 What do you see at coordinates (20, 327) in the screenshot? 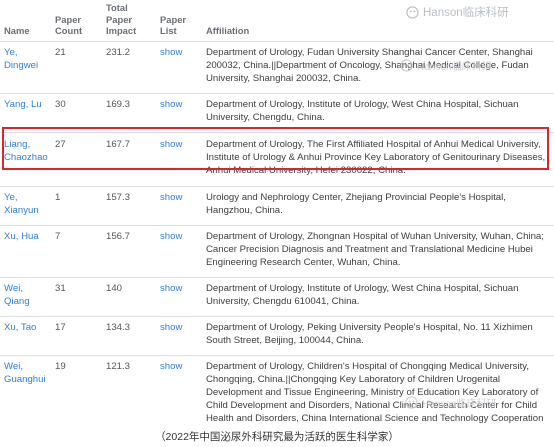
I see `author-name-link: Xu, Tao` at bounding box center [20, 327].